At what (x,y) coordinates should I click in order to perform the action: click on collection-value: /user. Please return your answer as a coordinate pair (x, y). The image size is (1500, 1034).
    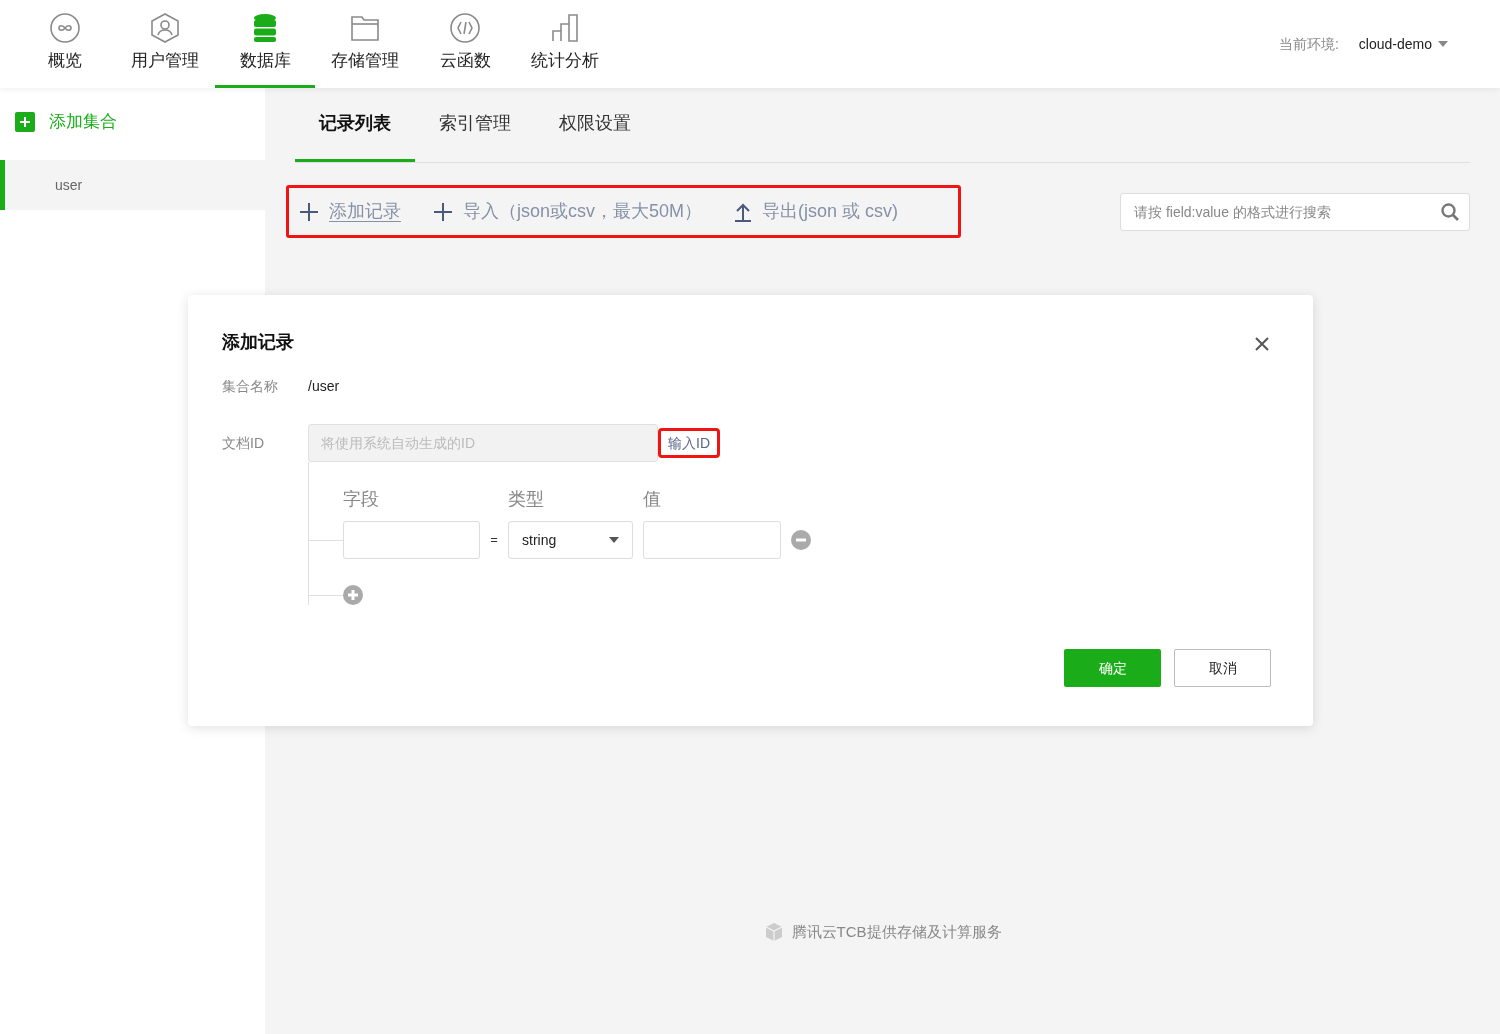
    Looking at the image, I should click on (324, 386).